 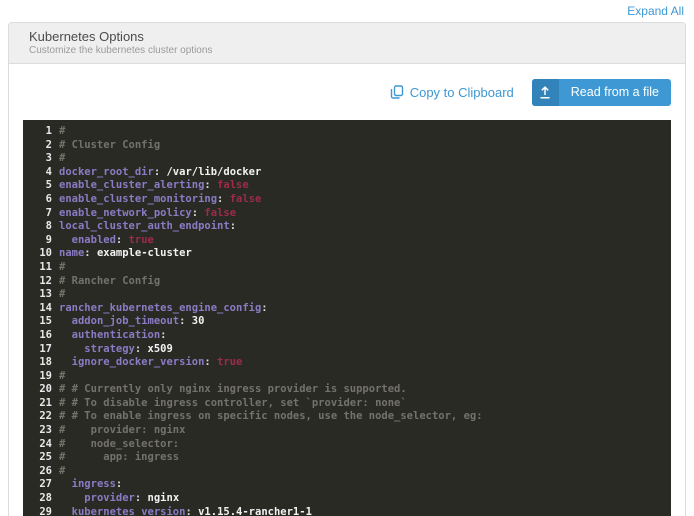 What do you see at coordinates (160, 307) in the screenshot?
I see `code-token: rancher_kubernetes_engine_config` at bounding box center [160, 307].